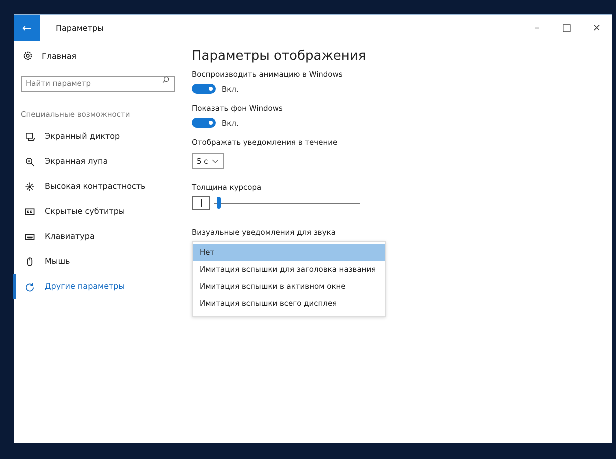 This screenshot has height=459, width=616. Describe the element at coordinates (96, 236) in the screenshot. I see `sidebar-item: Клавиатура` at that location.